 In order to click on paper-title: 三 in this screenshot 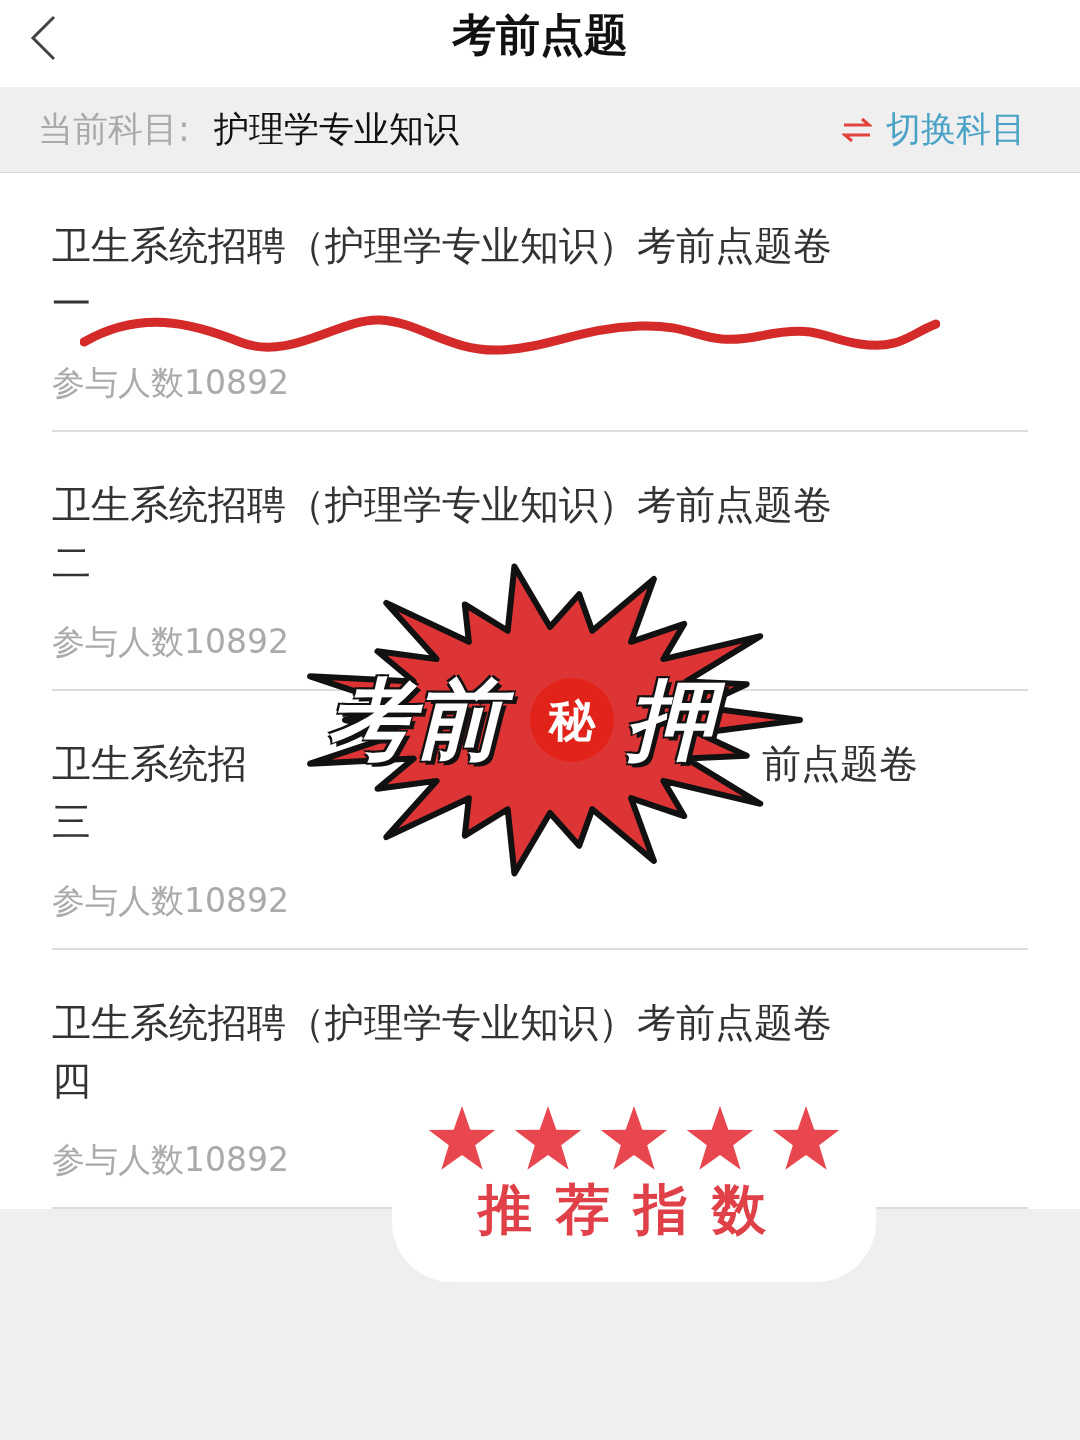, I will do `click(71, 822)`.